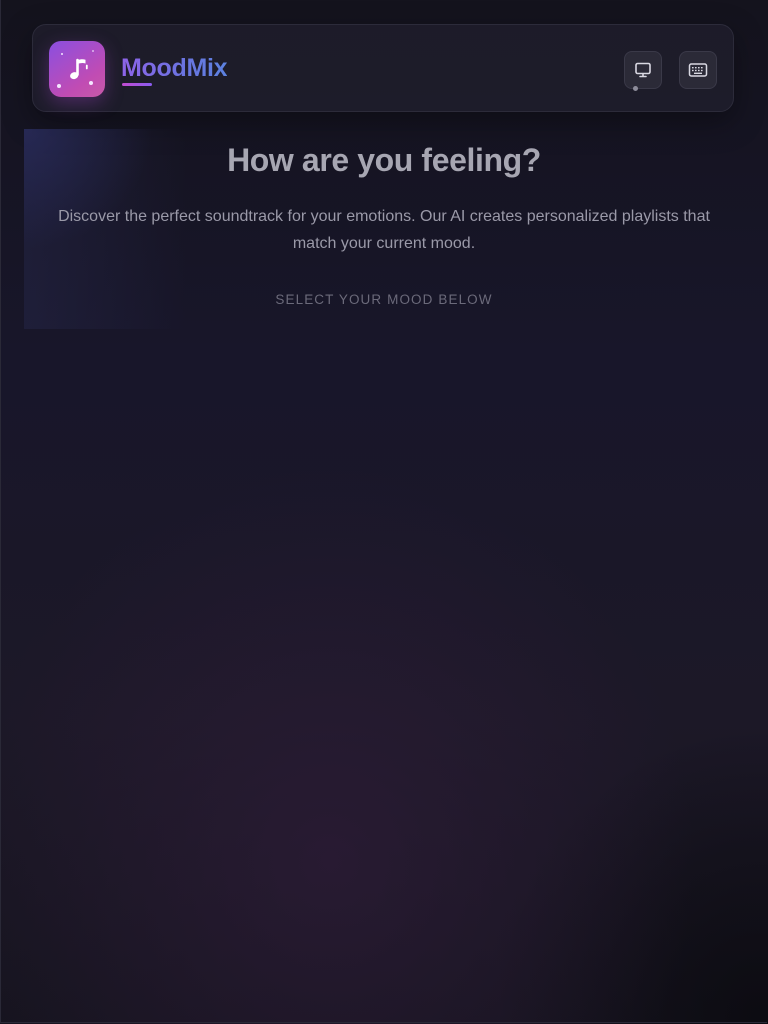  I want to click on mood-select-prompt: SELECT YOUR MOOD BELOW, so click(384, 299).